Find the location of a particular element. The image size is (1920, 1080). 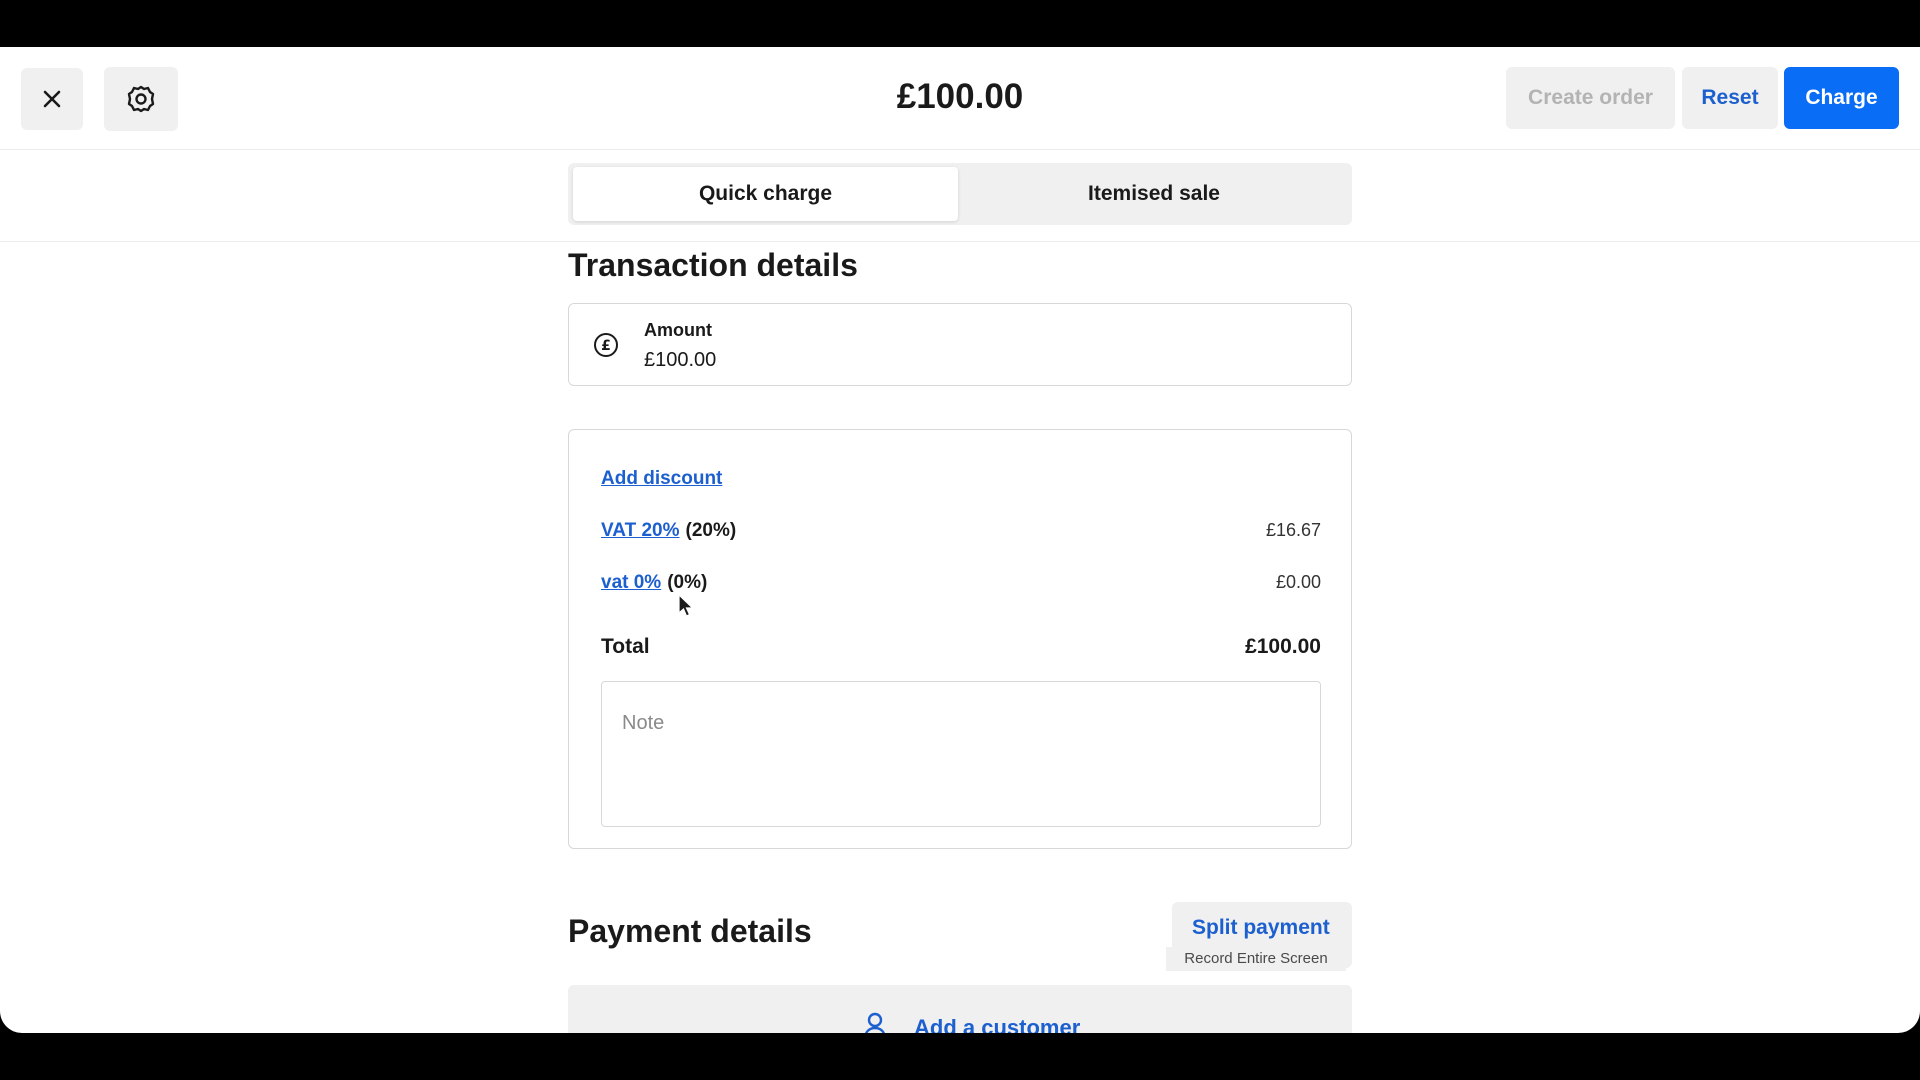

person-icon is located at coordinates (875, 1022).